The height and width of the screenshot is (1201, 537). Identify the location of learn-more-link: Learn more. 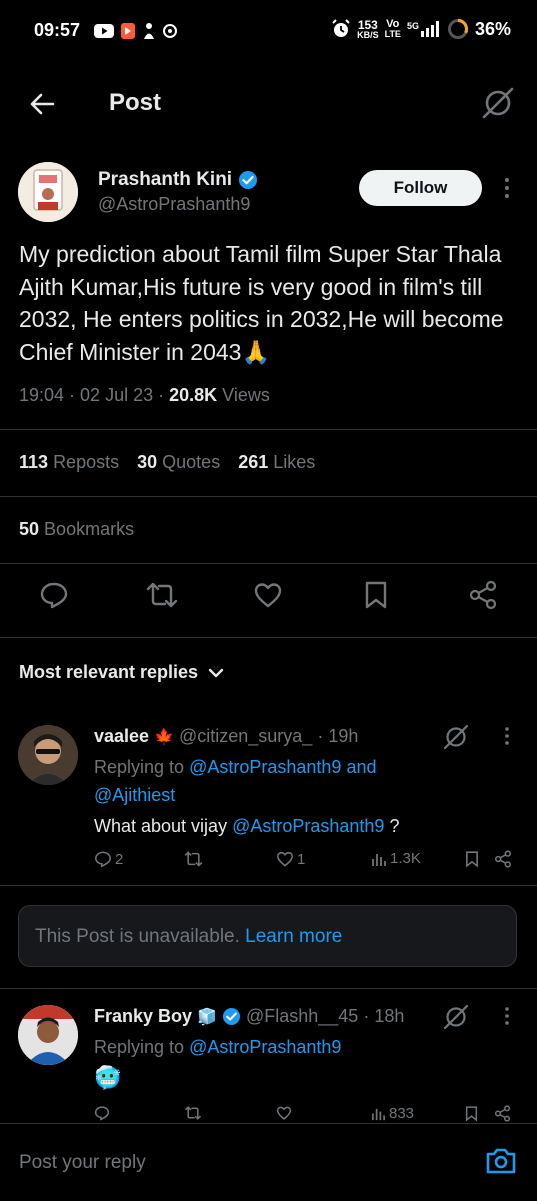
(293, 936).